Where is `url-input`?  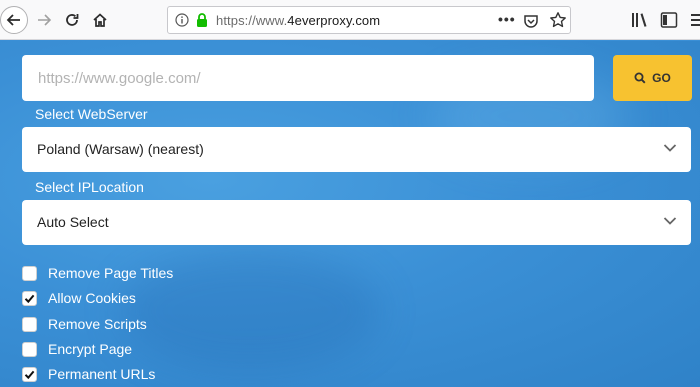 url-input is located at coordinates (308, 78).